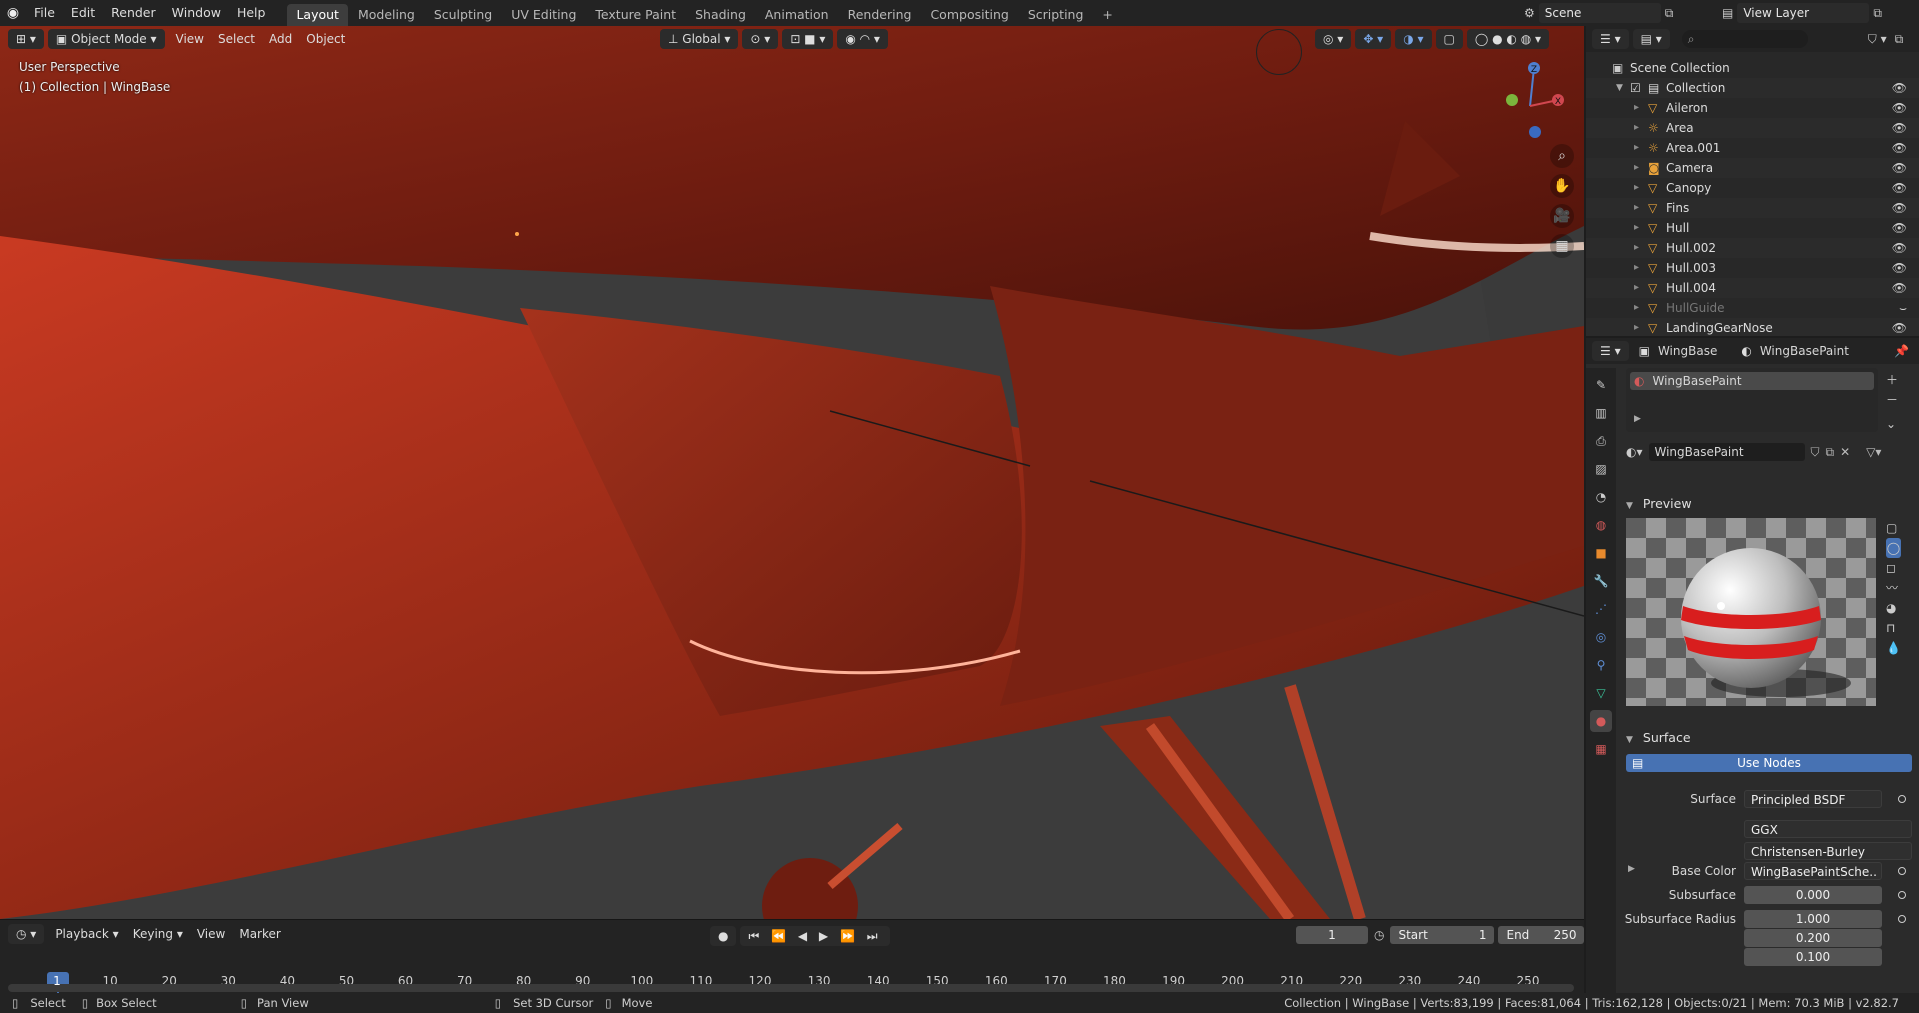 The width and height of the screenshot is (1919, 1013). What do you see at coordinates (1541, 935) in the screenshot?
I see `end-frame-field: End 250` at bounding box center [1541, 935].